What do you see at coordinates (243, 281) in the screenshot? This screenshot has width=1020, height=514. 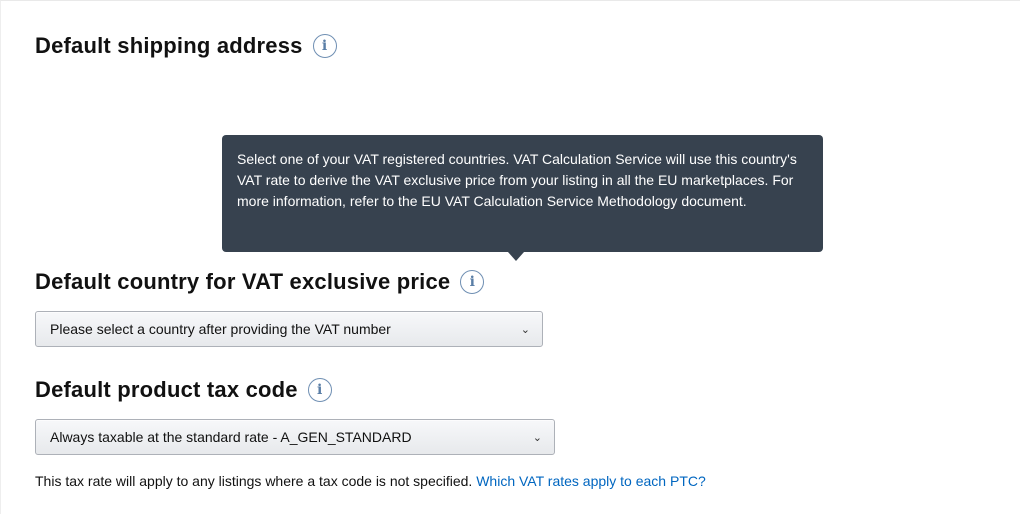 I see `vat-country-title: Default country for VAT exclusive price` at bounding box center [243, 281].